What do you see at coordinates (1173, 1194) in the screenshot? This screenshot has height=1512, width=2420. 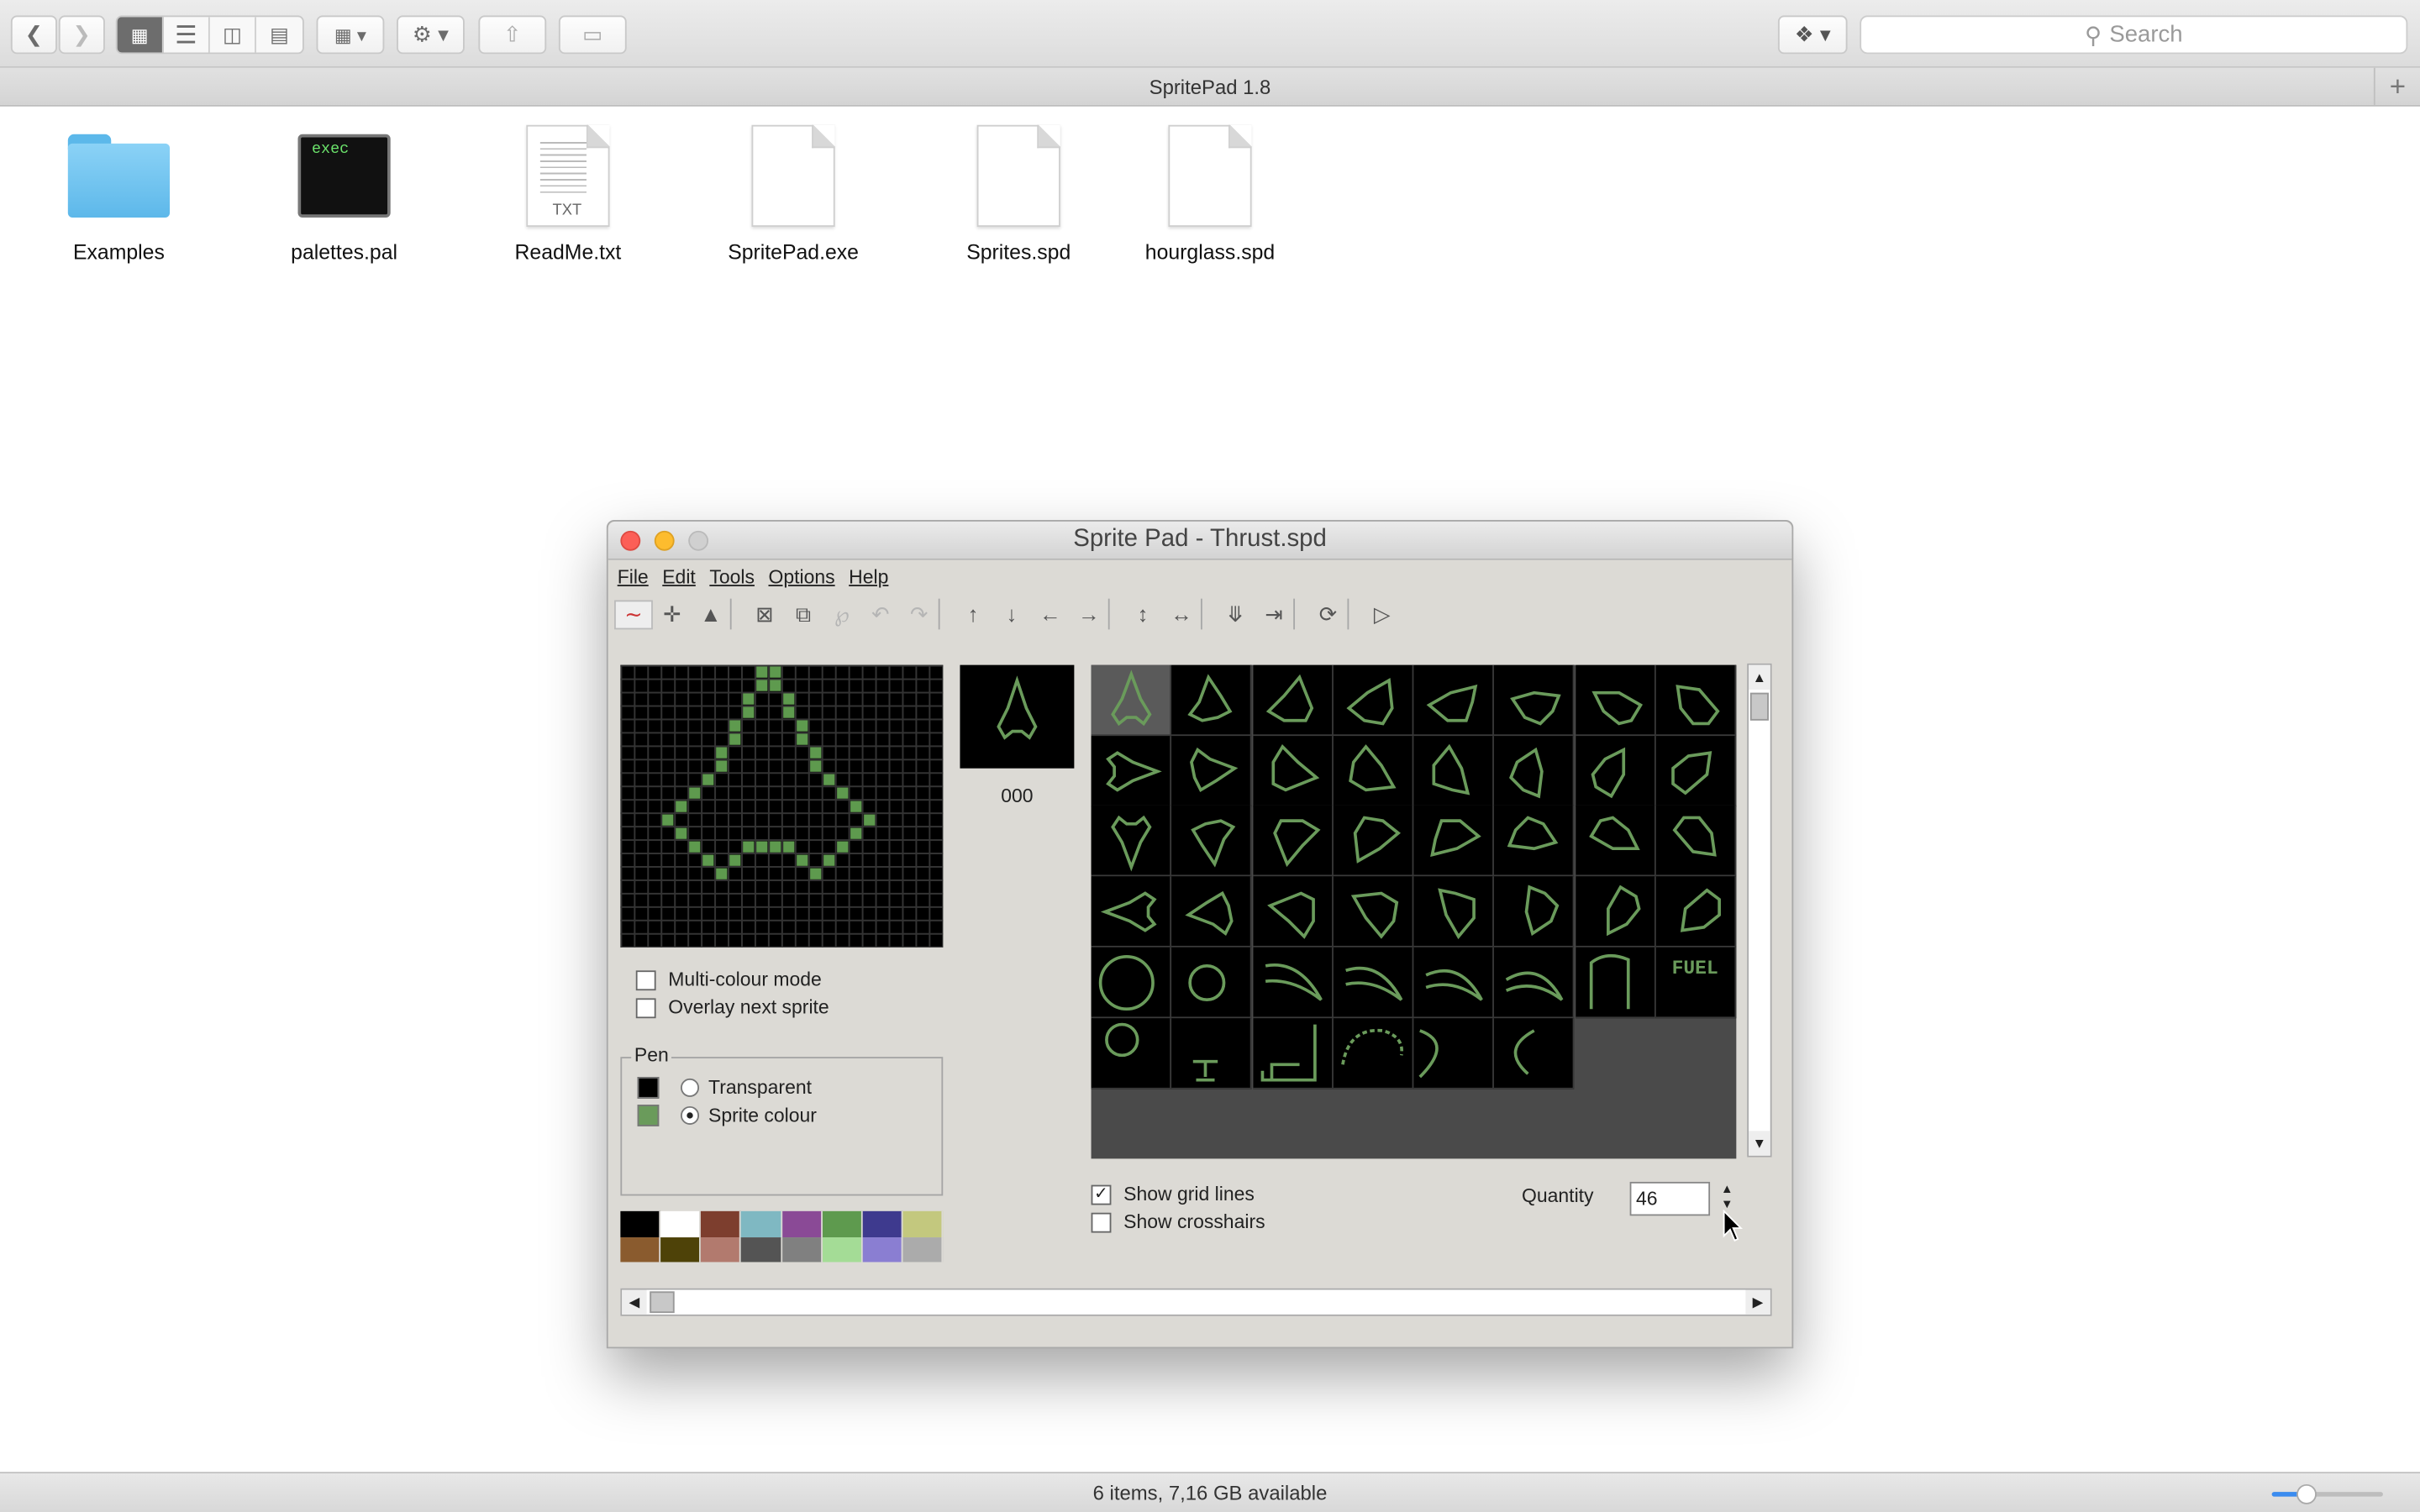 I see `show-grid-checkbox: ✓ Show grid lines` at bounding box center [1173, 1194].